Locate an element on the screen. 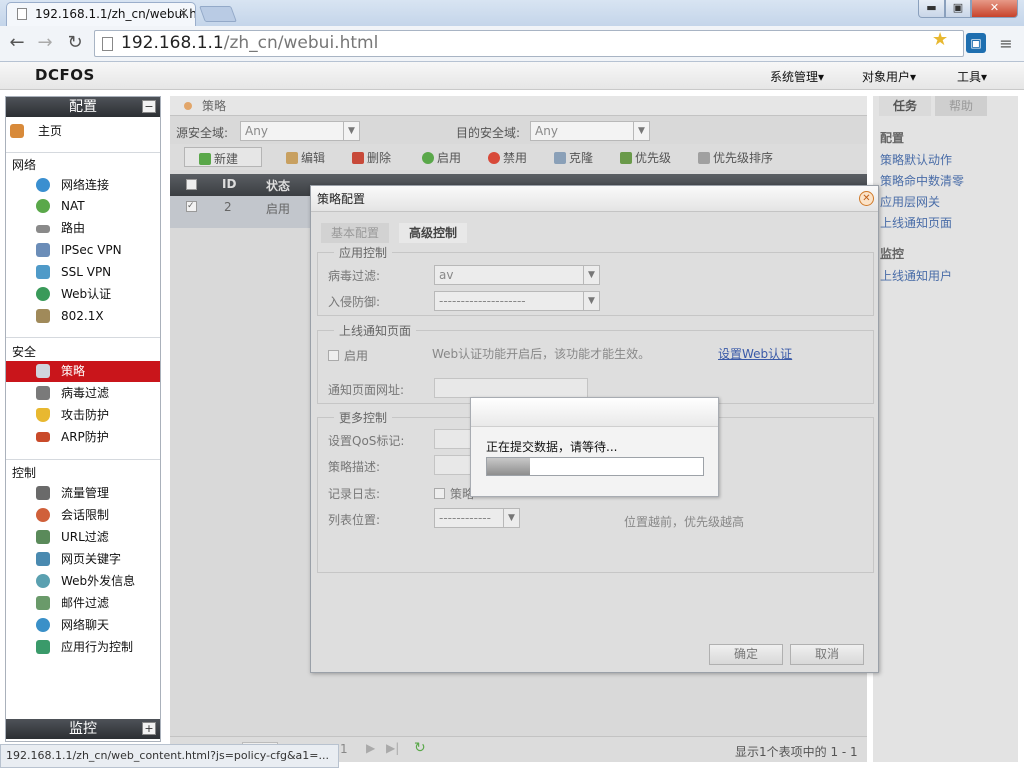  bookmark-star-icon: ★ is located at coordinates (940, 39).